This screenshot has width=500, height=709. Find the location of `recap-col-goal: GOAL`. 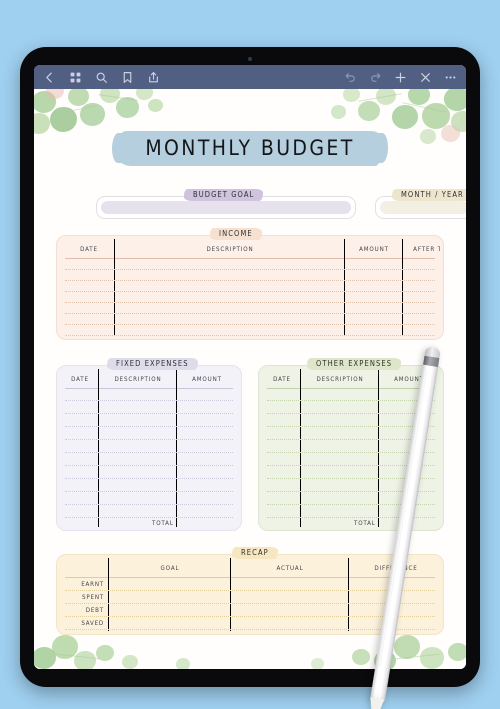

recap-col-goal: GOAL is located at coordinates (170, 568).